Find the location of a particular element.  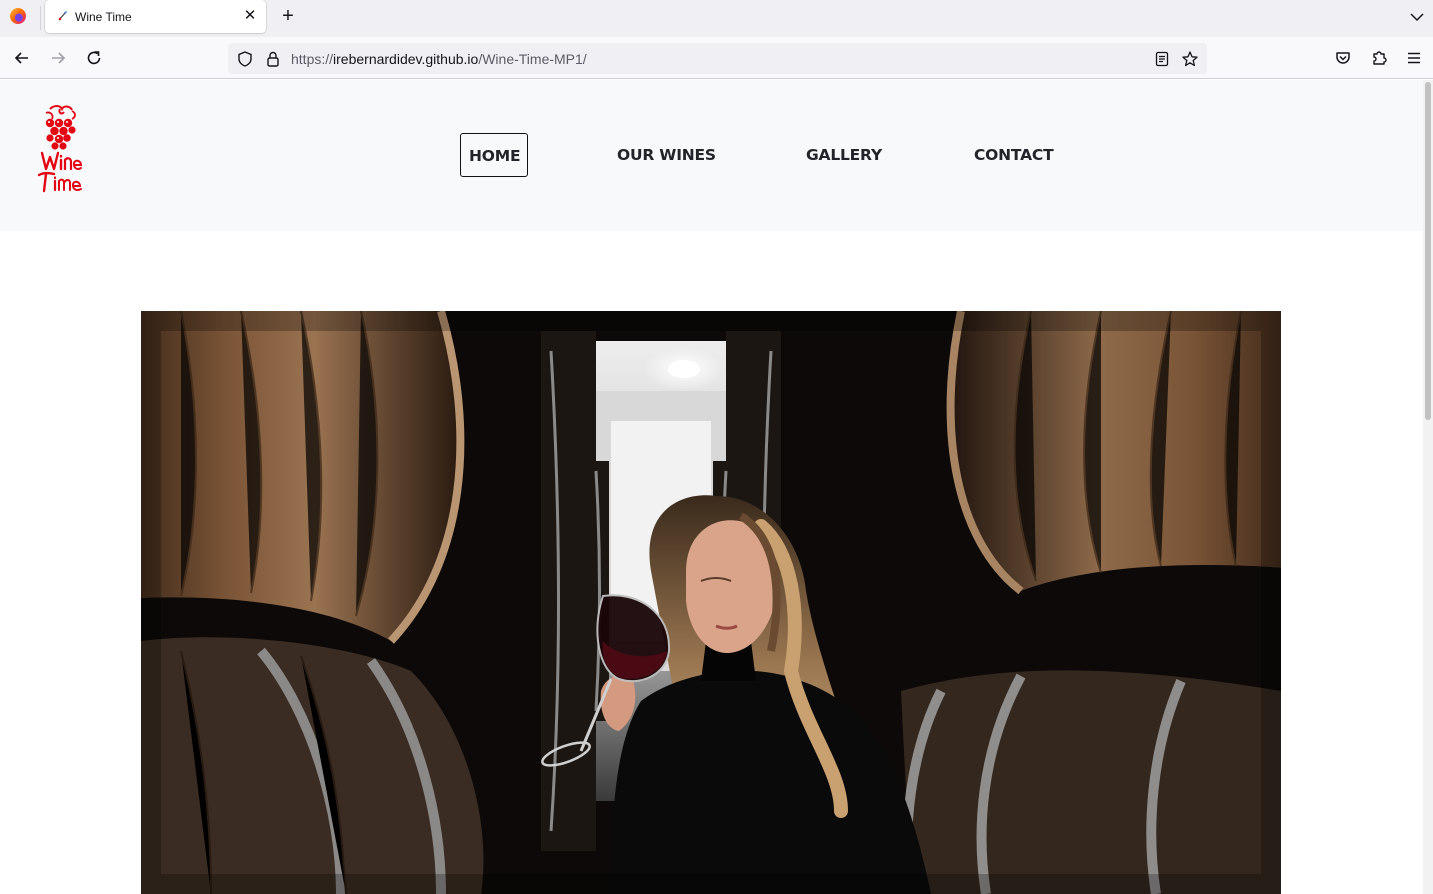

url-prefix: https:// is located at coordinates (312, 59).